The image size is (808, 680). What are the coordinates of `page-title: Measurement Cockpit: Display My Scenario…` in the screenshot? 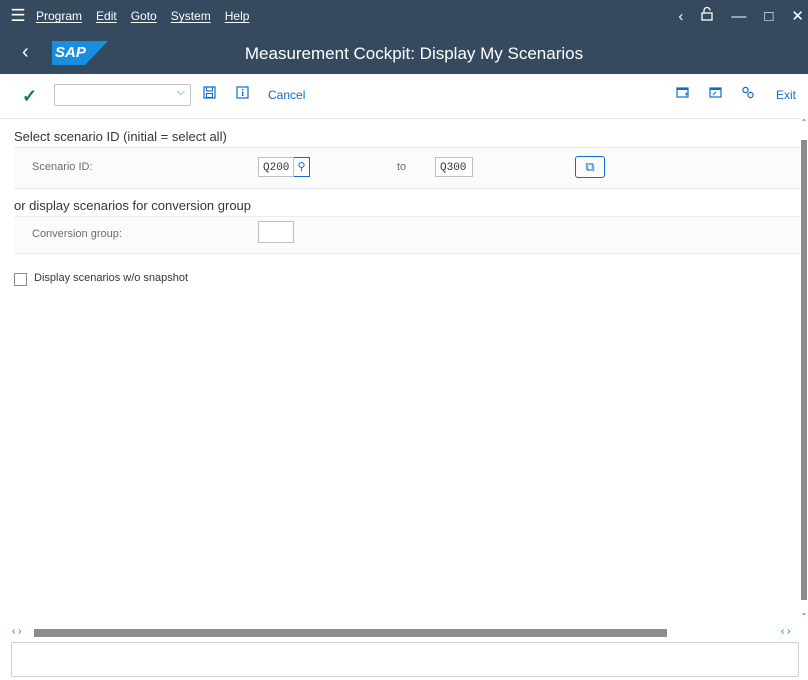 It's located at (414, 53).